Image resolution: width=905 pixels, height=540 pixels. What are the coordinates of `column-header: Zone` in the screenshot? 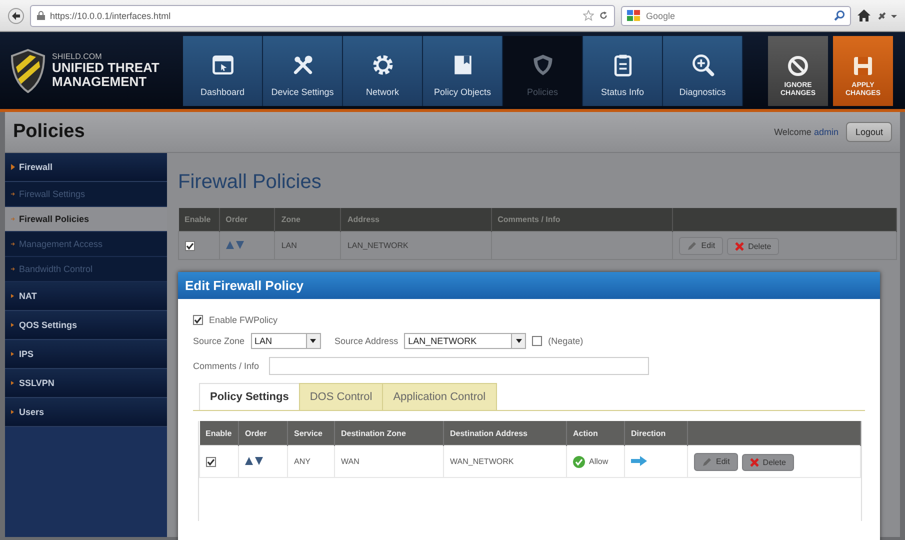 It's located at (307, 220).